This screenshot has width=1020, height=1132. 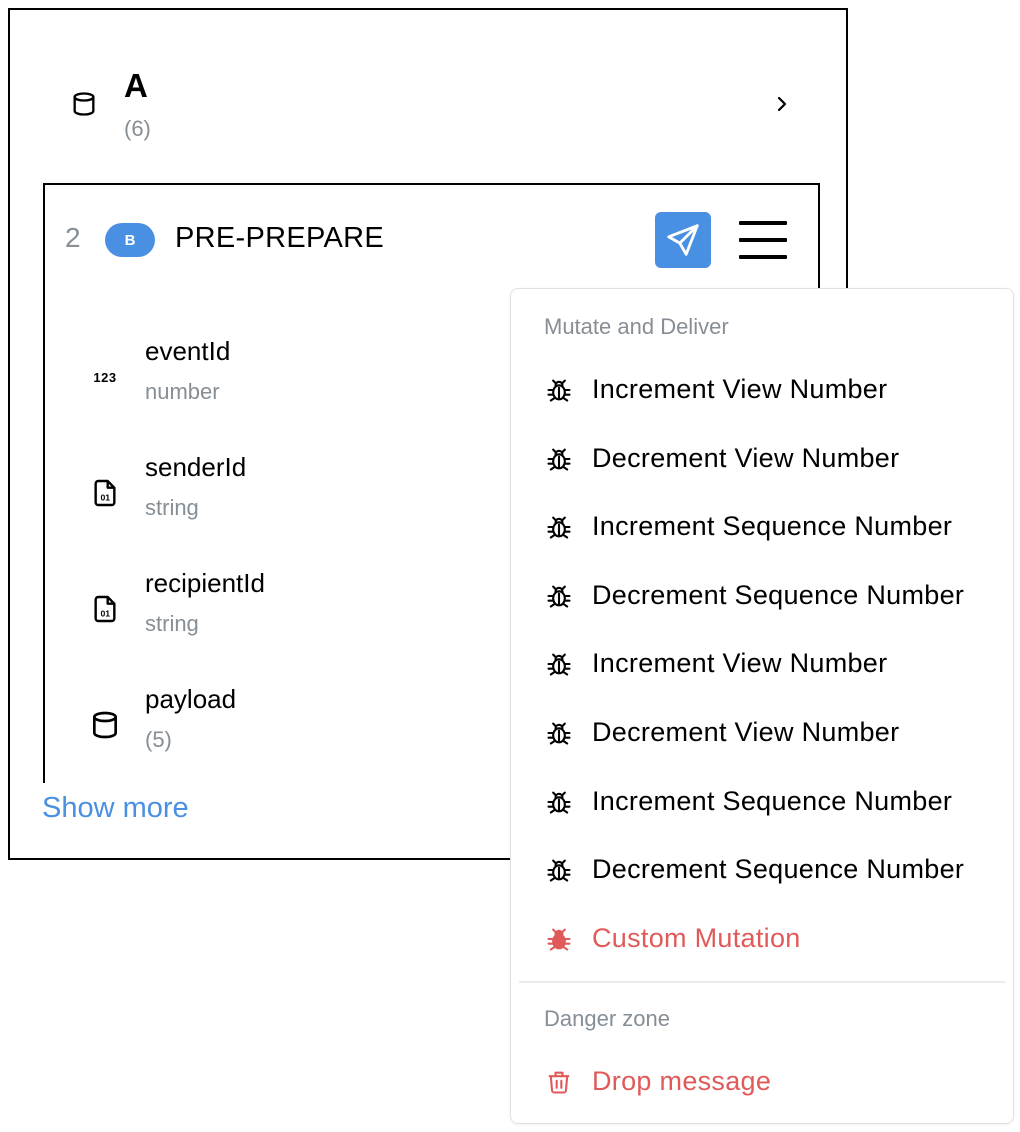 What do you see at coordinates (428, 95) in the screenshot?
I see `node-header: A (6)` at bounding box center [428, 95].